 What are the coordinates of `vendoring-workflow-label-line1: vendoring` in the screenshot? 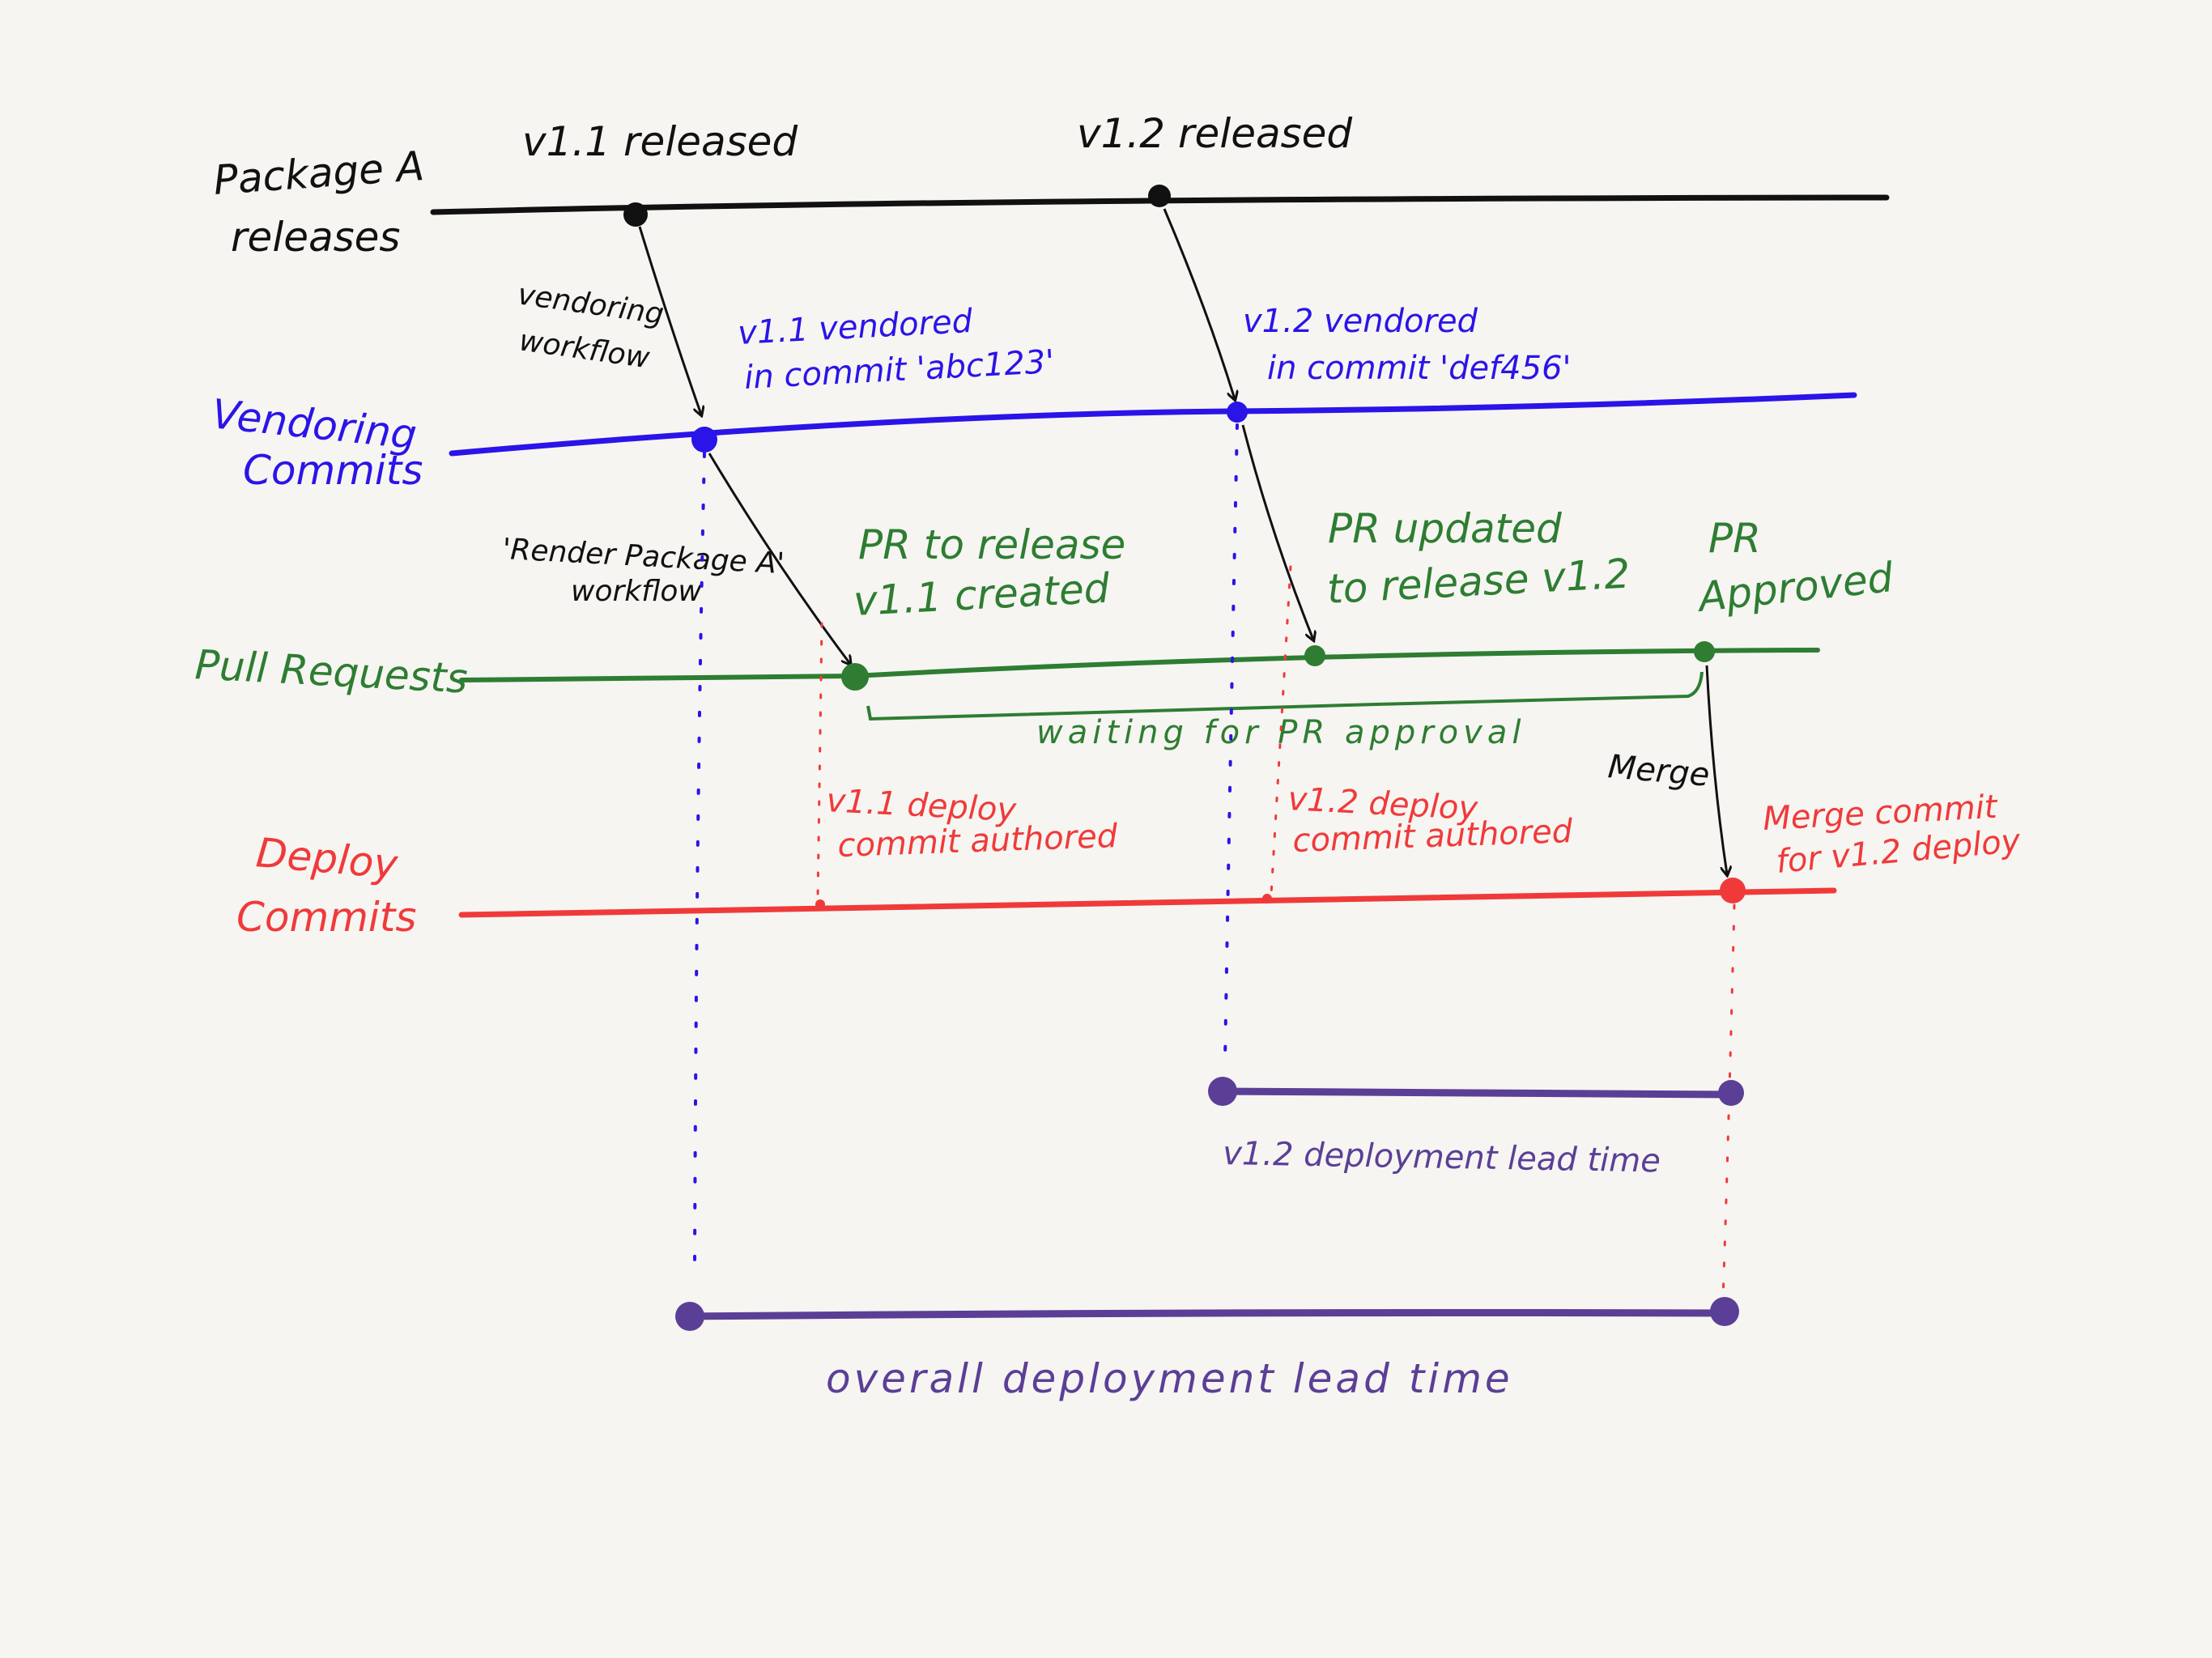 It's located at (591, 304).